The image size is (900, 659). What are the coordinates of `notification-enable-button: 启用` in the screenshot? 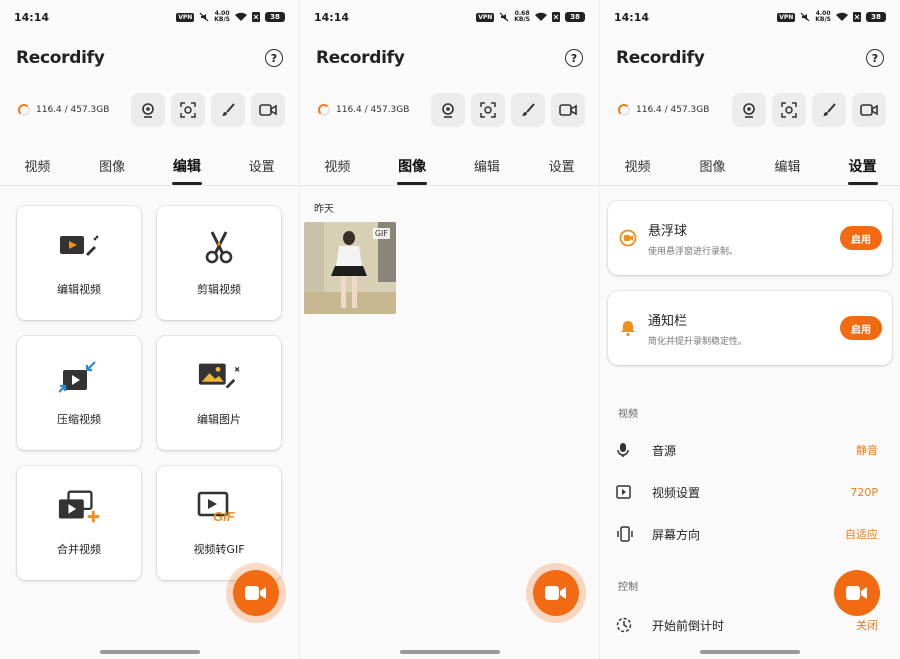 It's located at (861, 328).